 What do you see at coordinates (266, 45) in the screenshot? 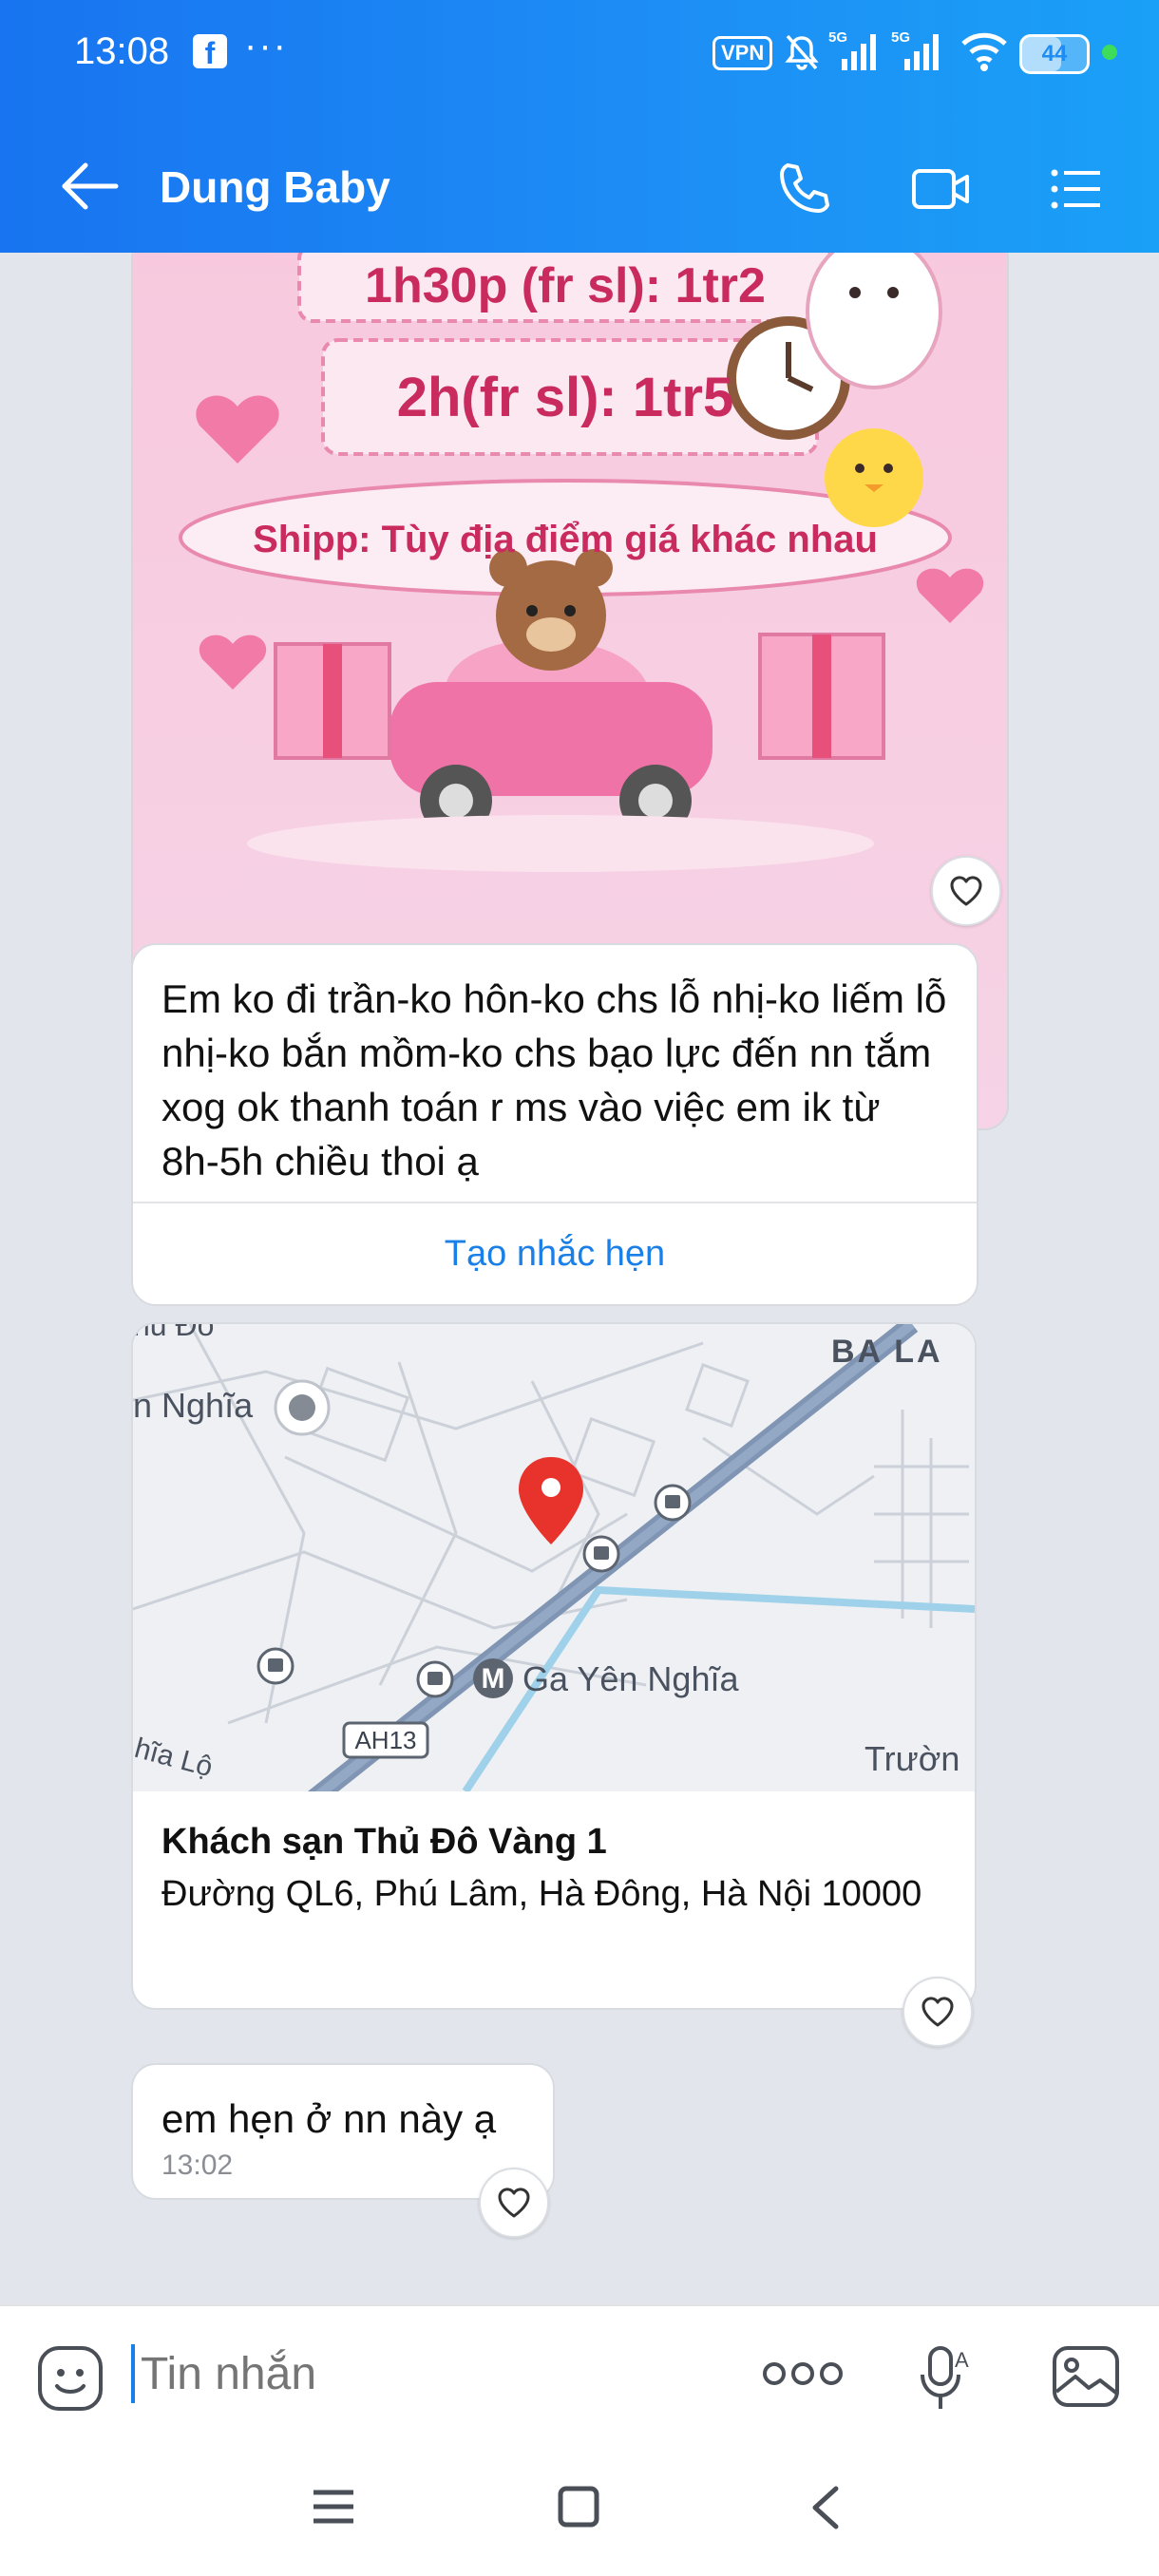
I see `more-notifications-icon: ···` at bounding box center [266, 45].